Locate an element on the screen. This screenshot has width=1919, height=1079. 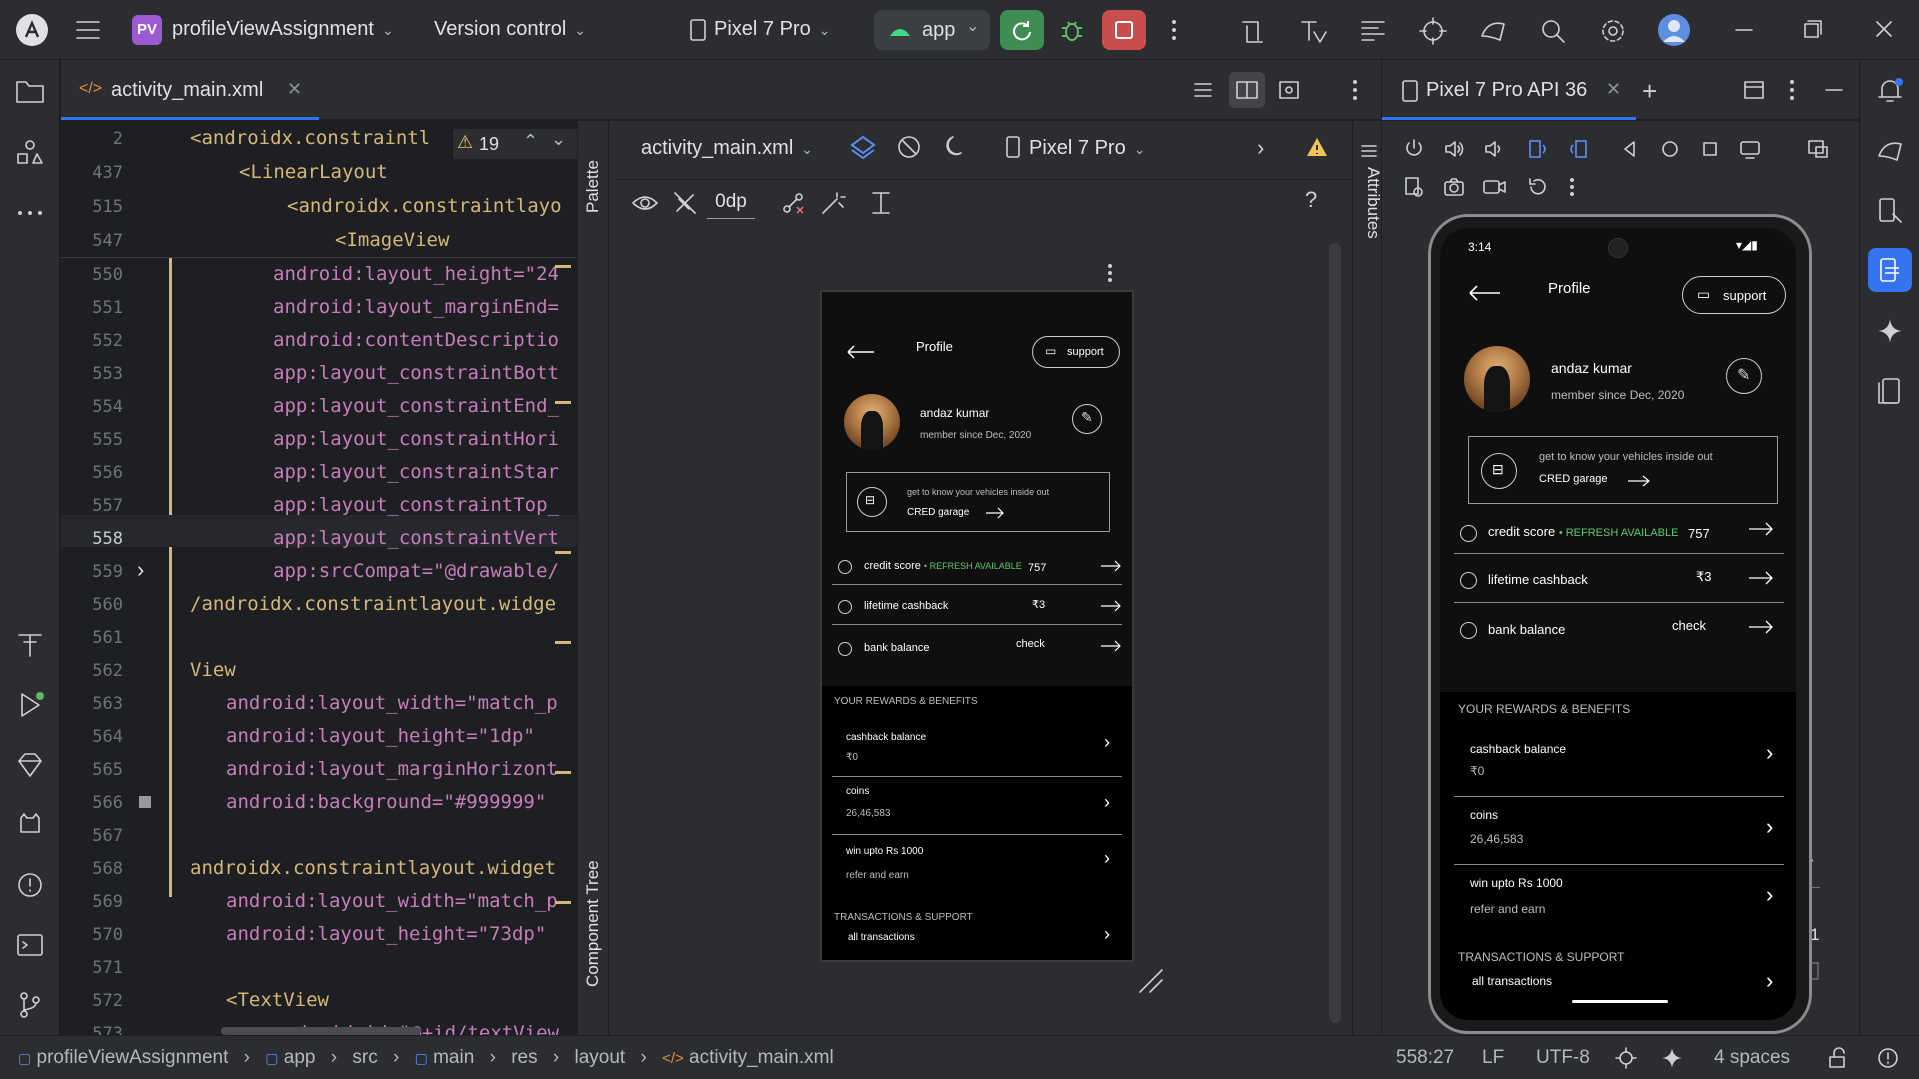
terminal-icon is located at coordinates (30, 945).